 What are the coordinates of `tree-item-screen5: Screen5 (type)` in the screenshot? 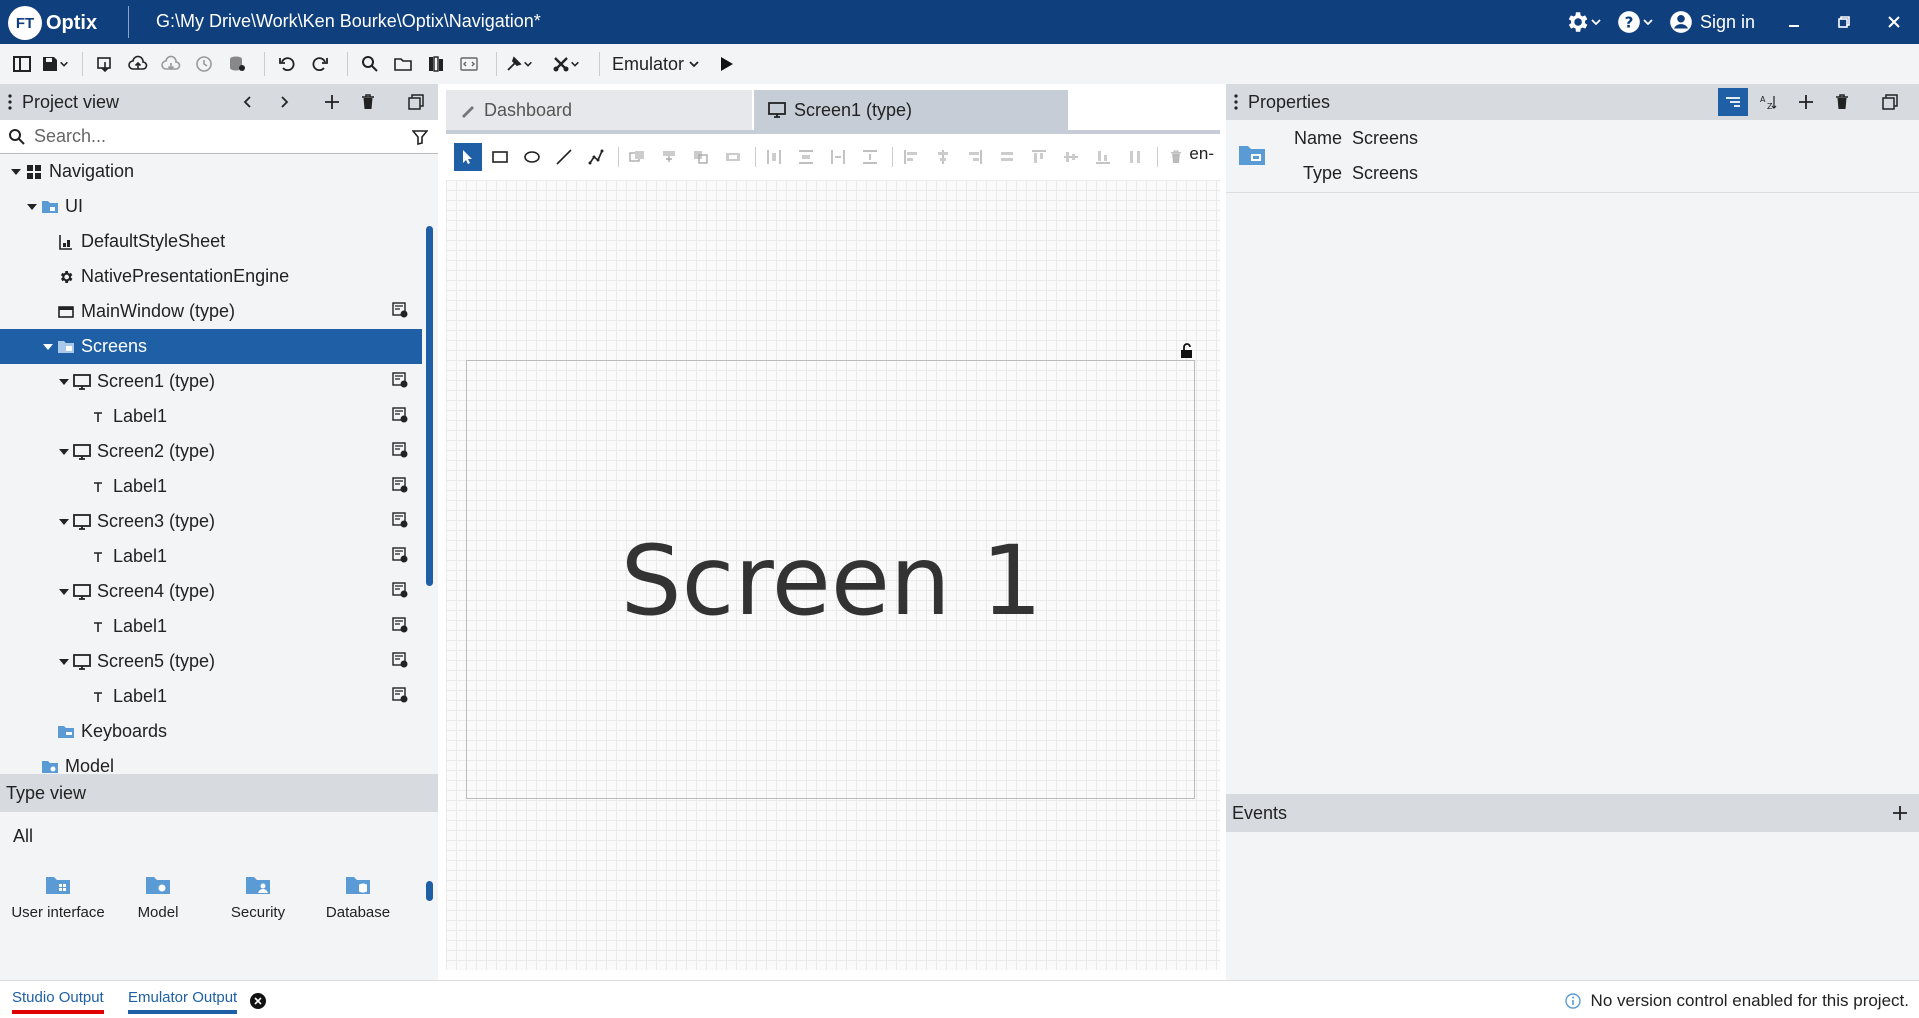 It's located at (211, 661).